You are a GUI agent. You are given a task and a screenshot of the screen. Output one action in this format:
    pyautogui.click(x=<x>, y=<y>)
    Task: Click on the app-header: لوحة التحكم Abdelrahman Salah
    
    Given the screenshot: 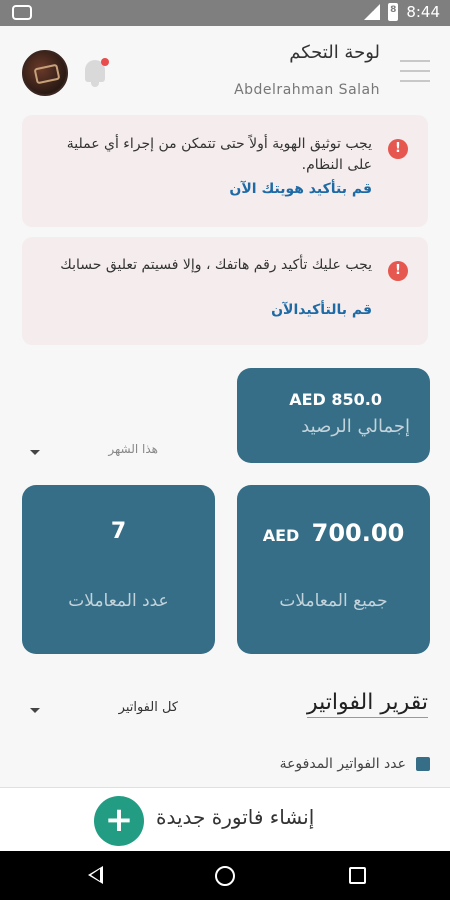 What is the action you would take?
    pyautogui.click(x=225, y=69)
    